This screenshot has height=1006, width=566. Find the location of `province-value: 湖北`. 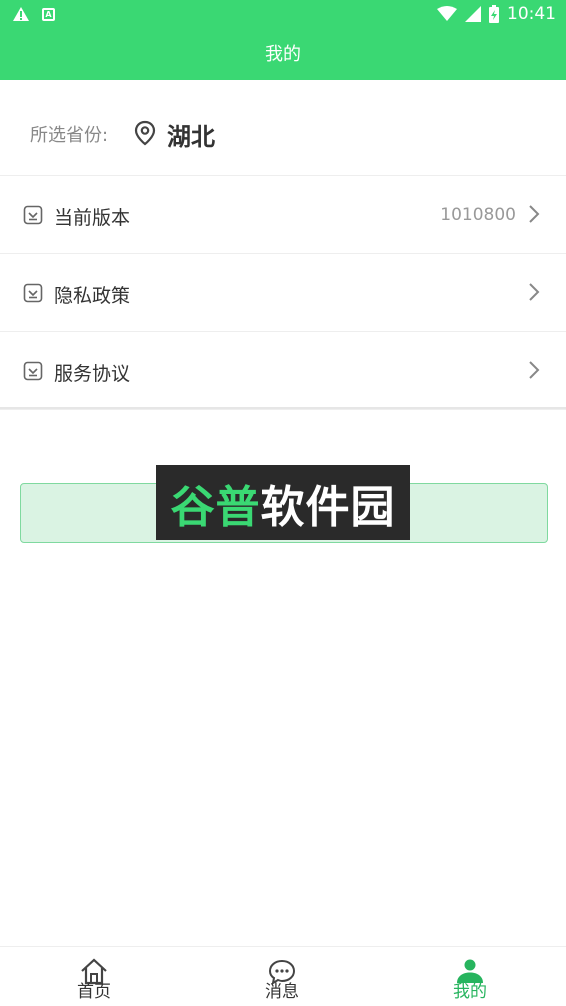

province-value: 湖北 is located at coordinates (191, 137).